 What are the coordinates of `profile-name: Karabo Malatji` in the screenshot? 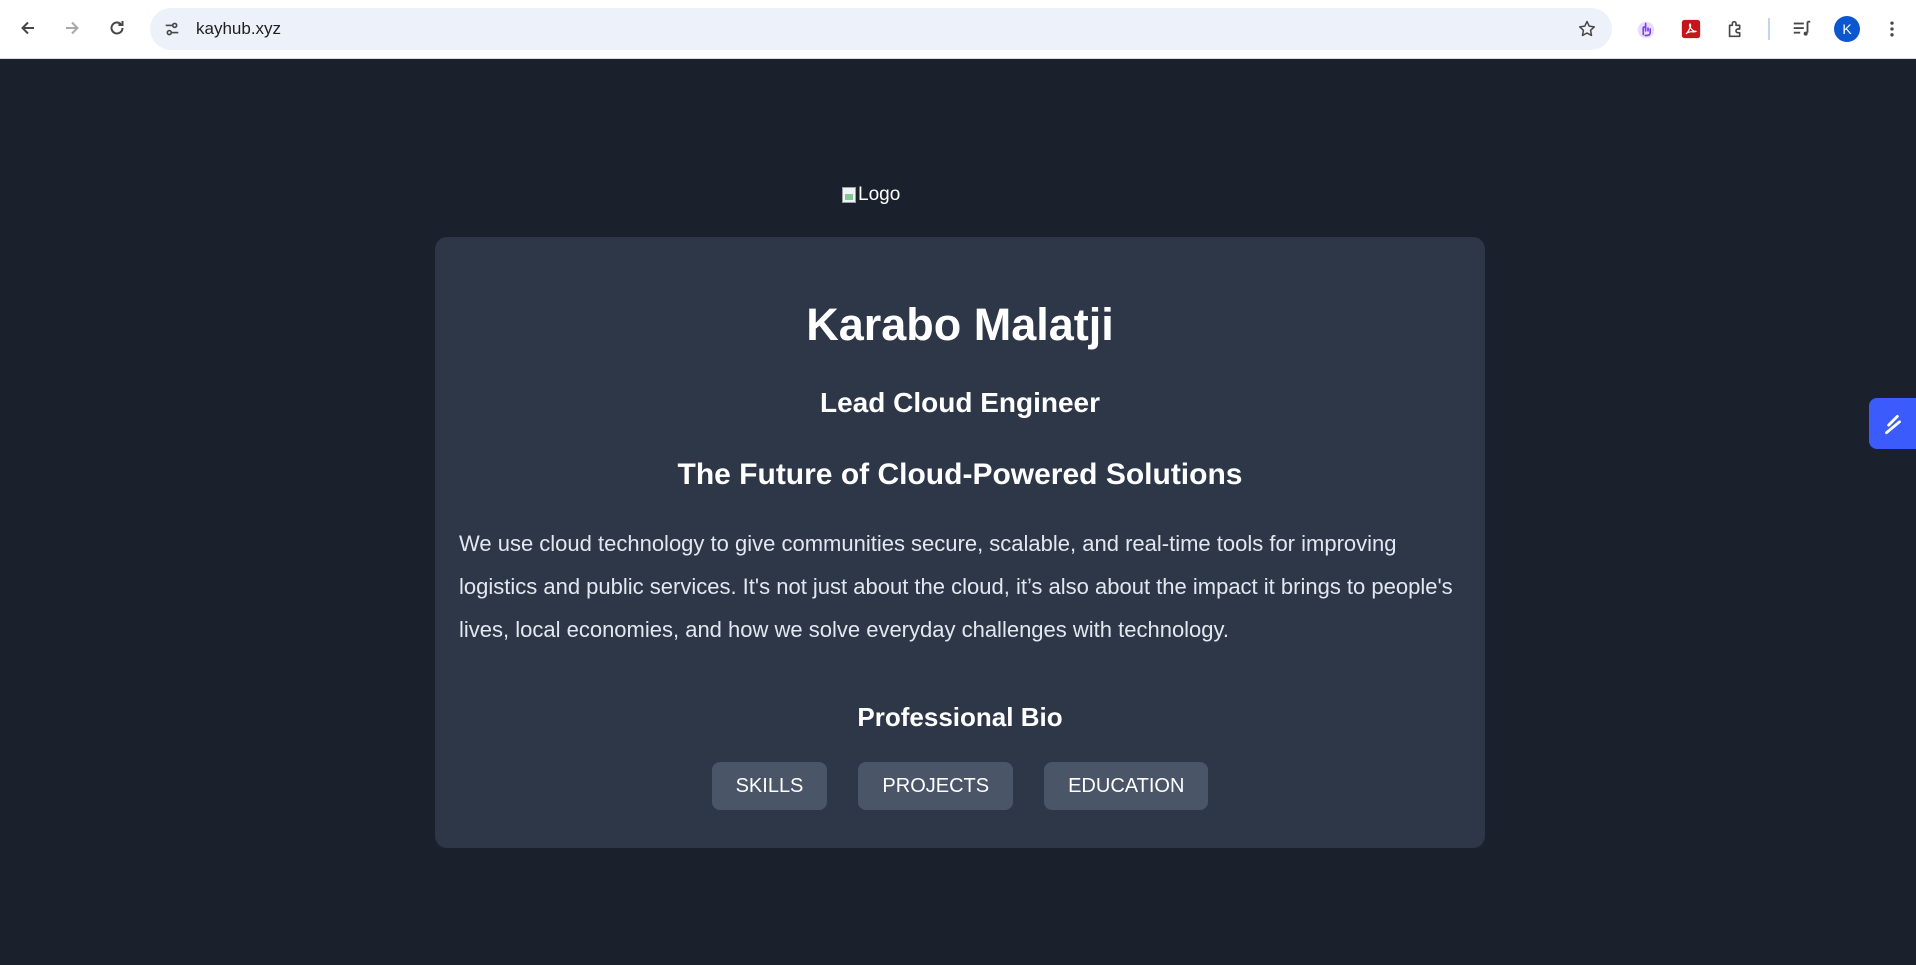 It's located at (960, 324).